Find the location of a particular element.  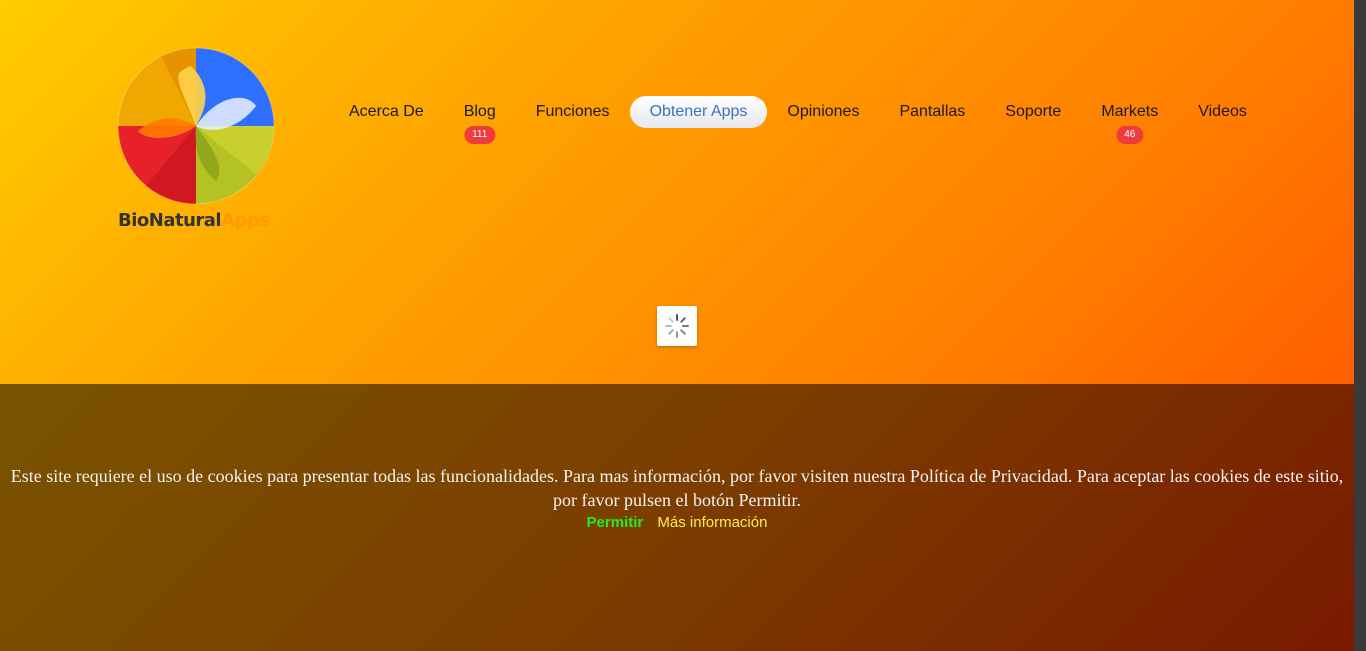

nav-item-pantallas: Pantallas is located at coordinates (932, 112).